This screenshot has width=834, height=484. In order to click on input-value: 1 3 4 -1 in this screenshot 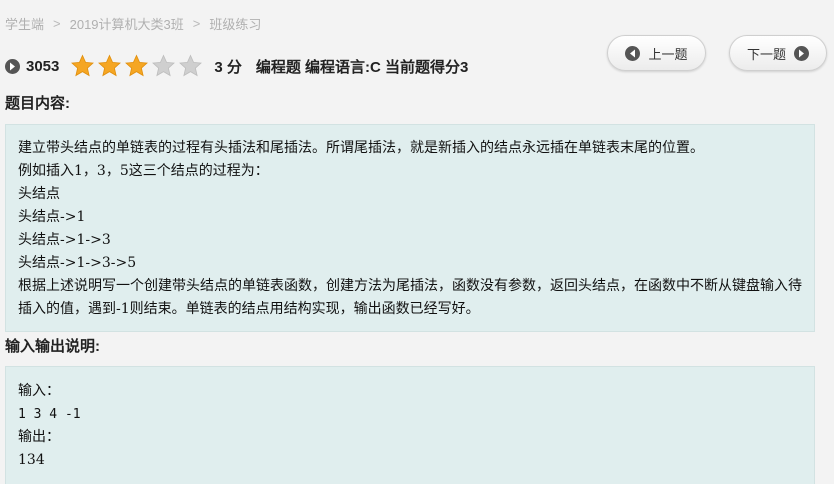, I will do `click(49, 414)`.